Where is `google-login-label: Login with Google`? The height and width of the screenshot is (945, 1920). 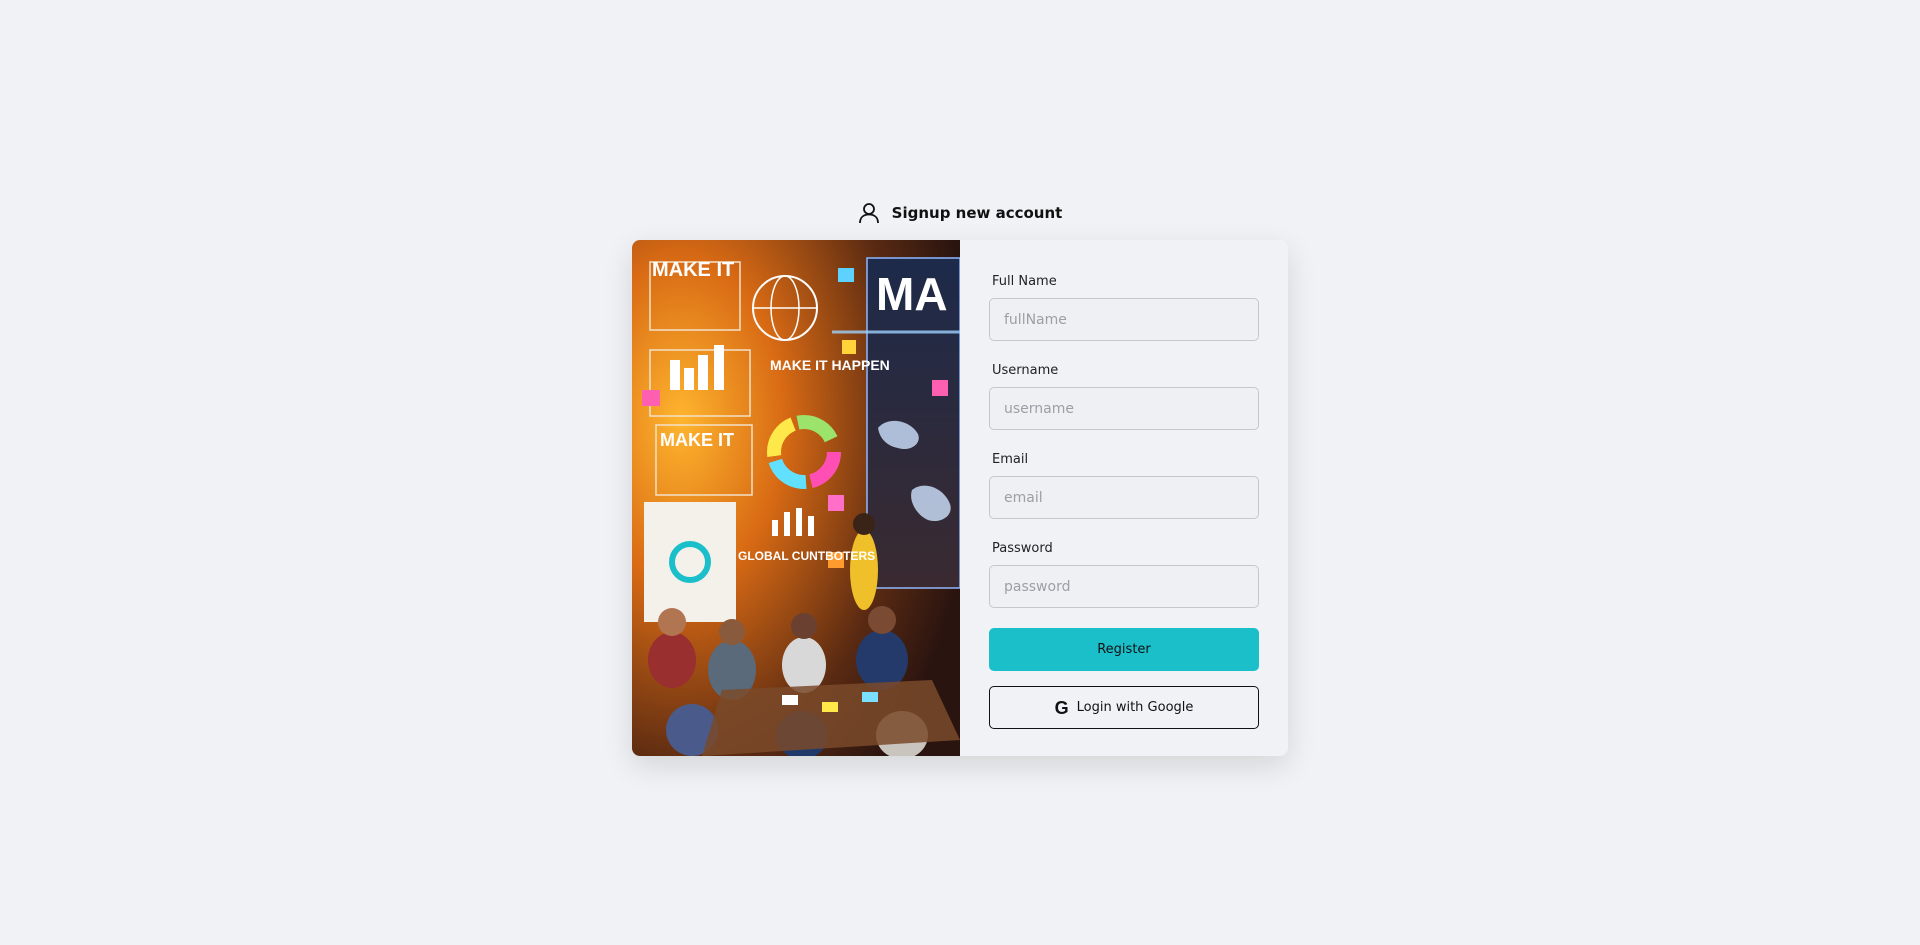 google-login-label: Login with Google is located at coordinates (1135, 707).